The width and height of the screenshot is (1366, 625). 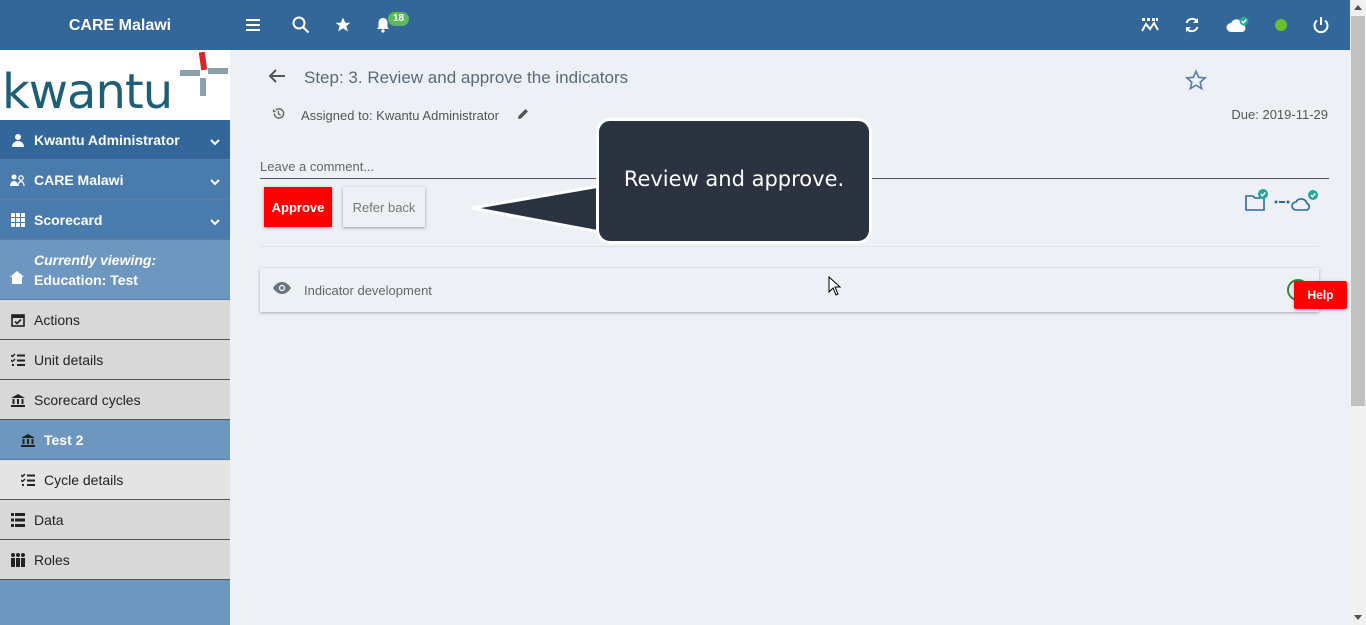 I want to click on sidebar-item-scorecard: Scorecard, so click(x=115, y=220).